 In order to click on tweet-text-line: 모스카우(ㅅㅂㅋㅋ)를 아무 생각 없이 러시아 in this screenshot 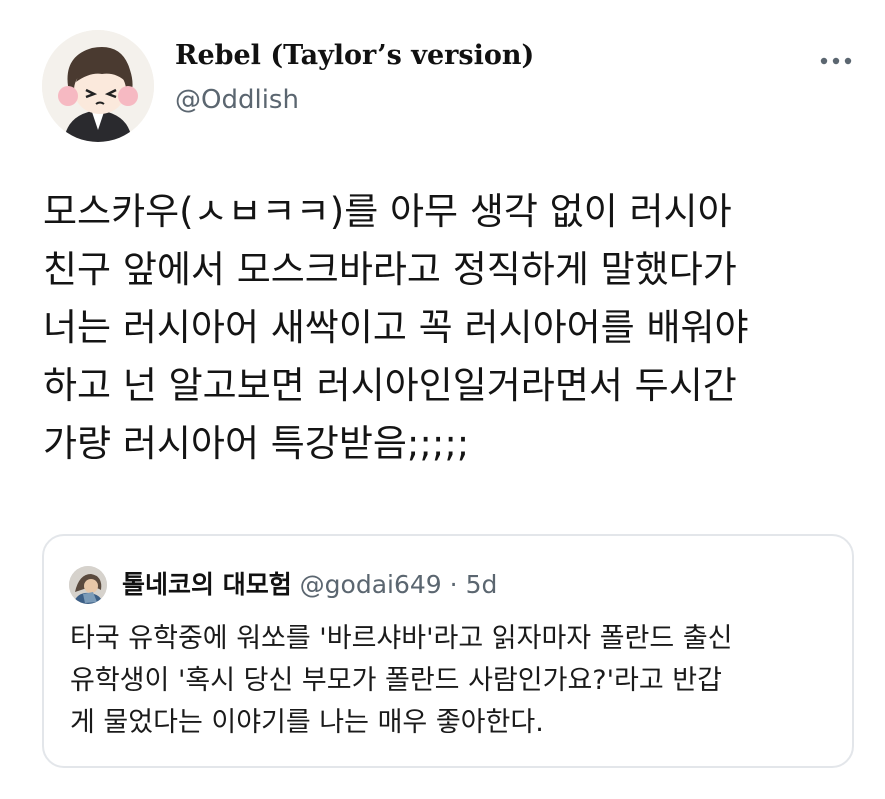, I will do `click(387, 211)`.